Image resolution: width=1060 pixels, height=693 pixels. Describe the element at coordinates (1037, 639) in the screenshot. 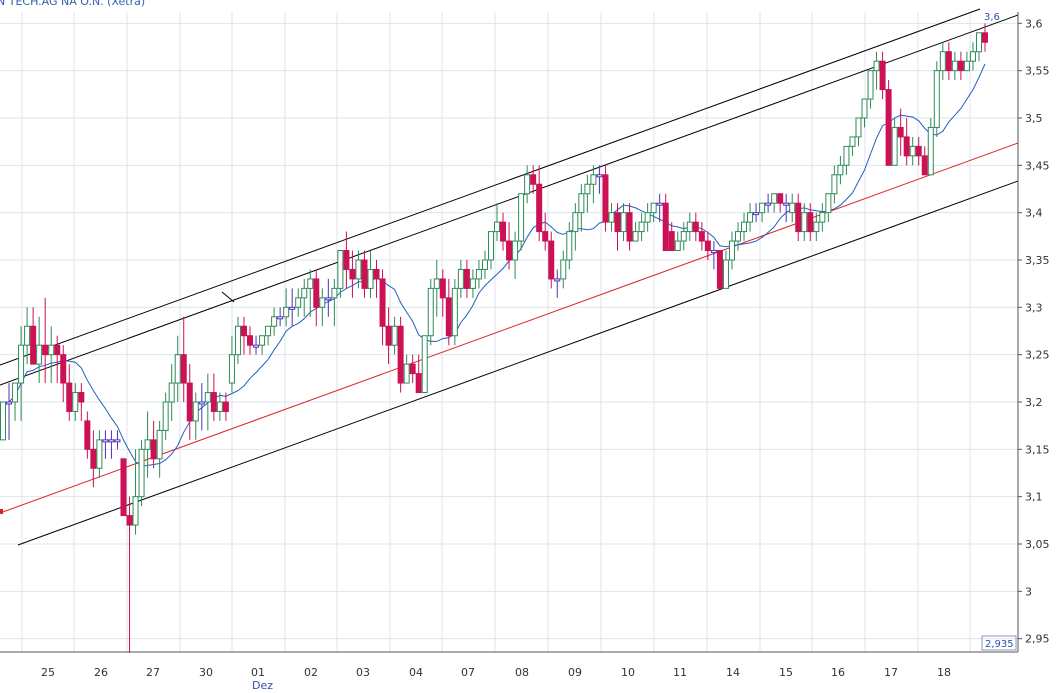

I see `y-tick-label: 2,95` at that location.